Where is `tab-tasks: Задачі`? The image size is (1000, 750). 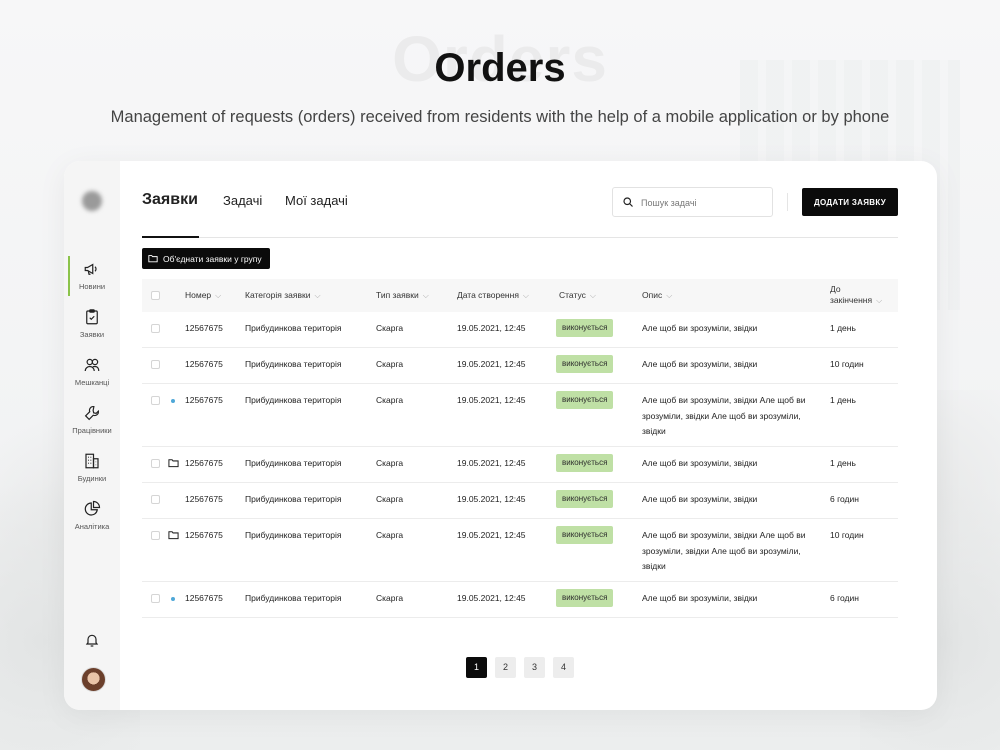
tab-tasks: Задачі is located at coordinates (242, 200).